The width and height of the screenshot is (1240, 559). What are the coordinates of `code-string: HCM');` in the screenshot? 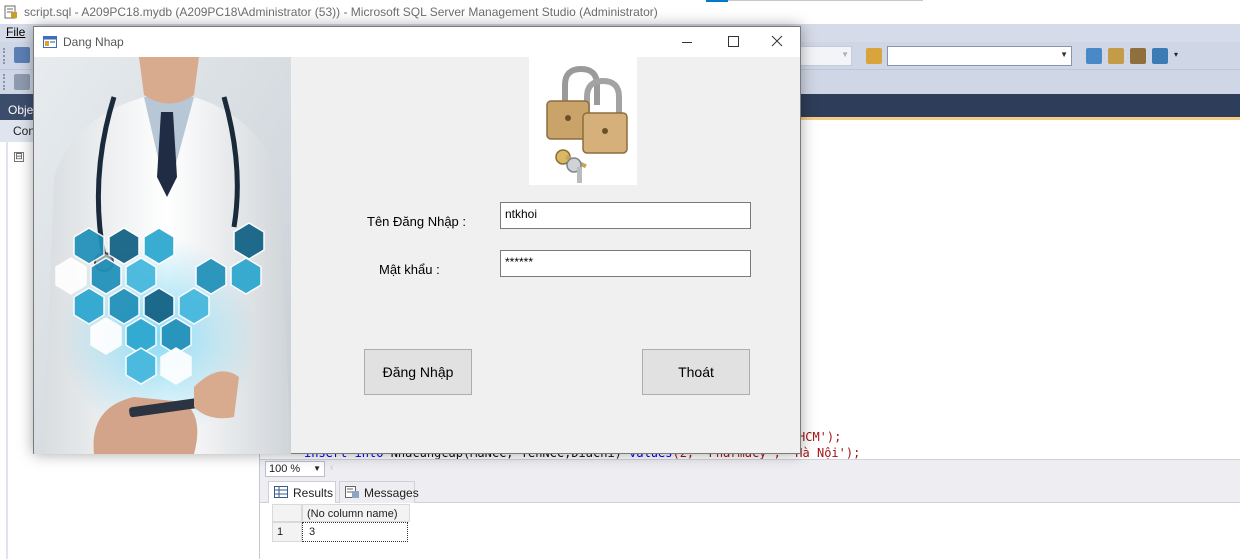 It's located at (820, 437).